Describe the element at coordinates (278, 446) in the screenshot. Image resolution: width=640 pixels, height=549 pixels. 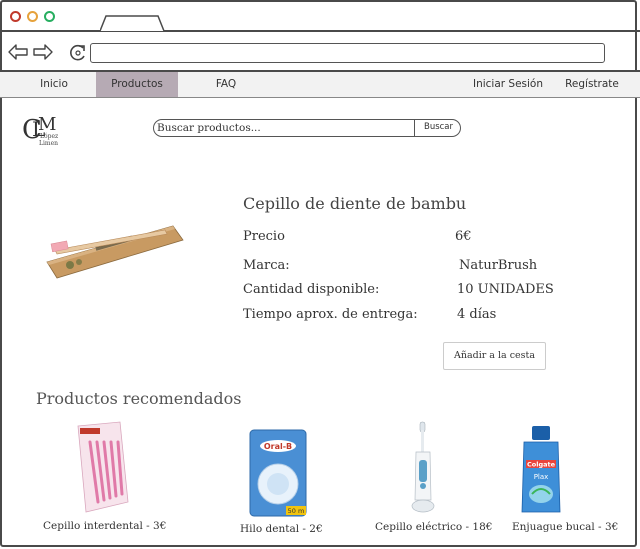
I see `floss-brand-text: Oral-B` at that location.